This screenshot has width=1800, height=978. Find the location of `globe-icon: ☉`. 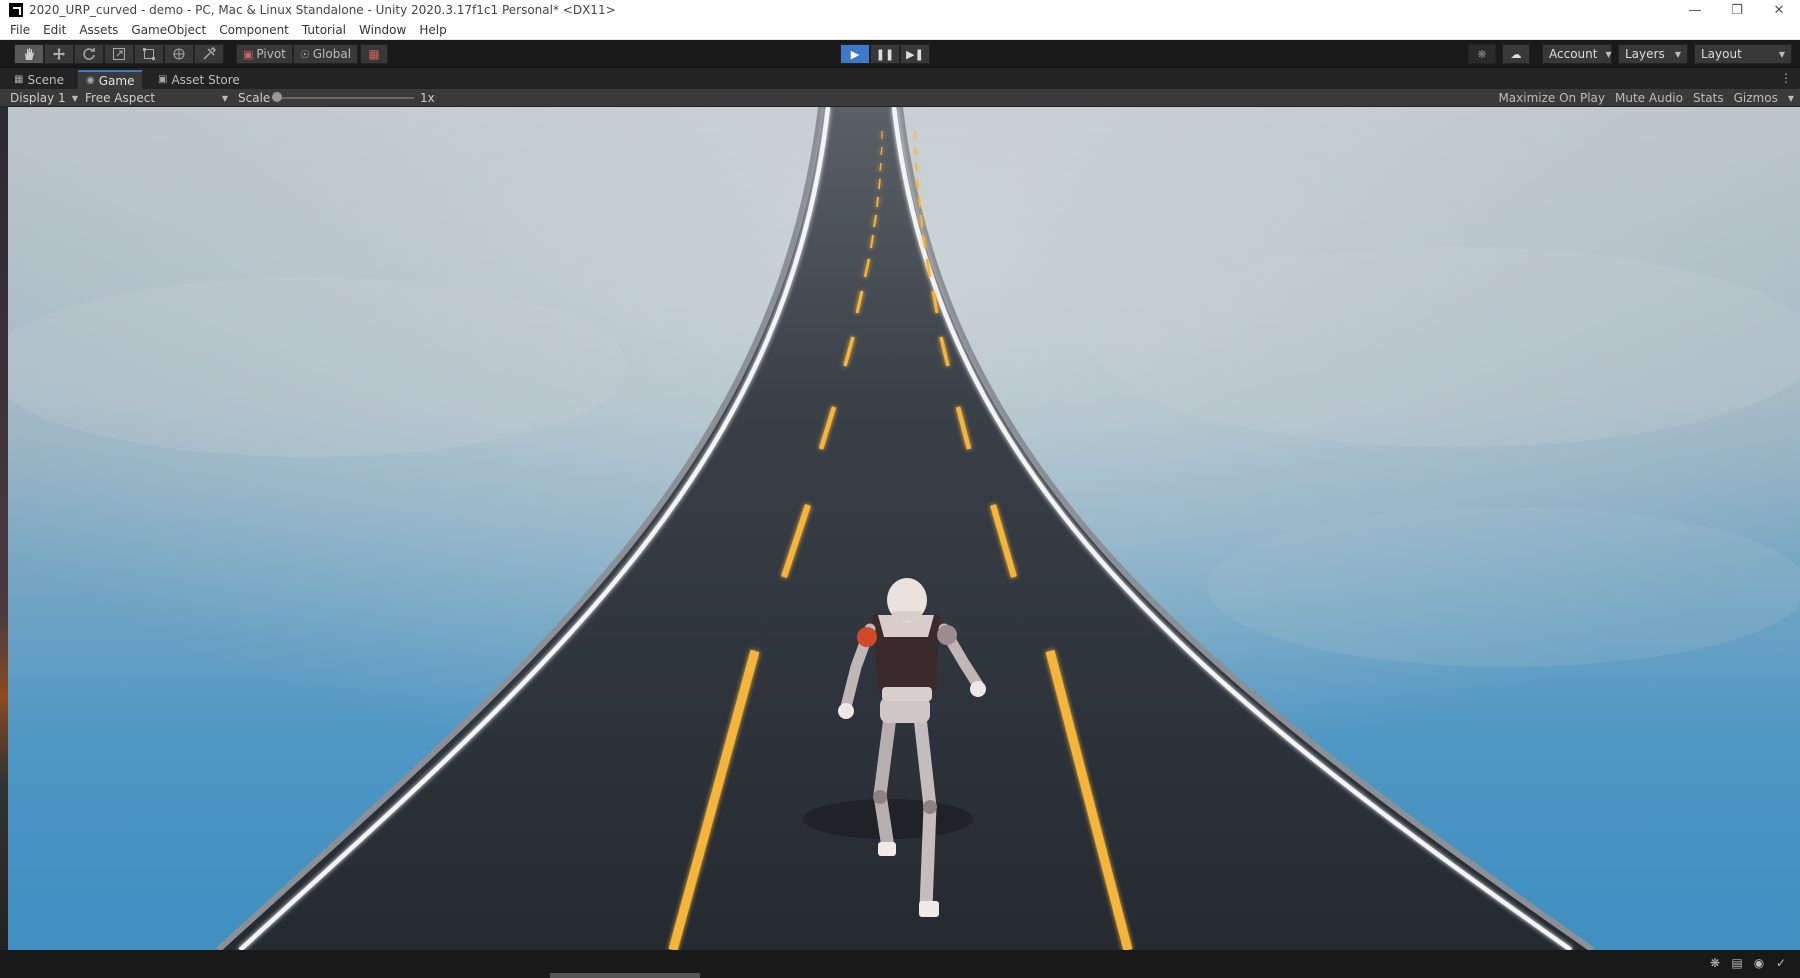

globe-icon: ☉ is located at coordinates (304, 54).